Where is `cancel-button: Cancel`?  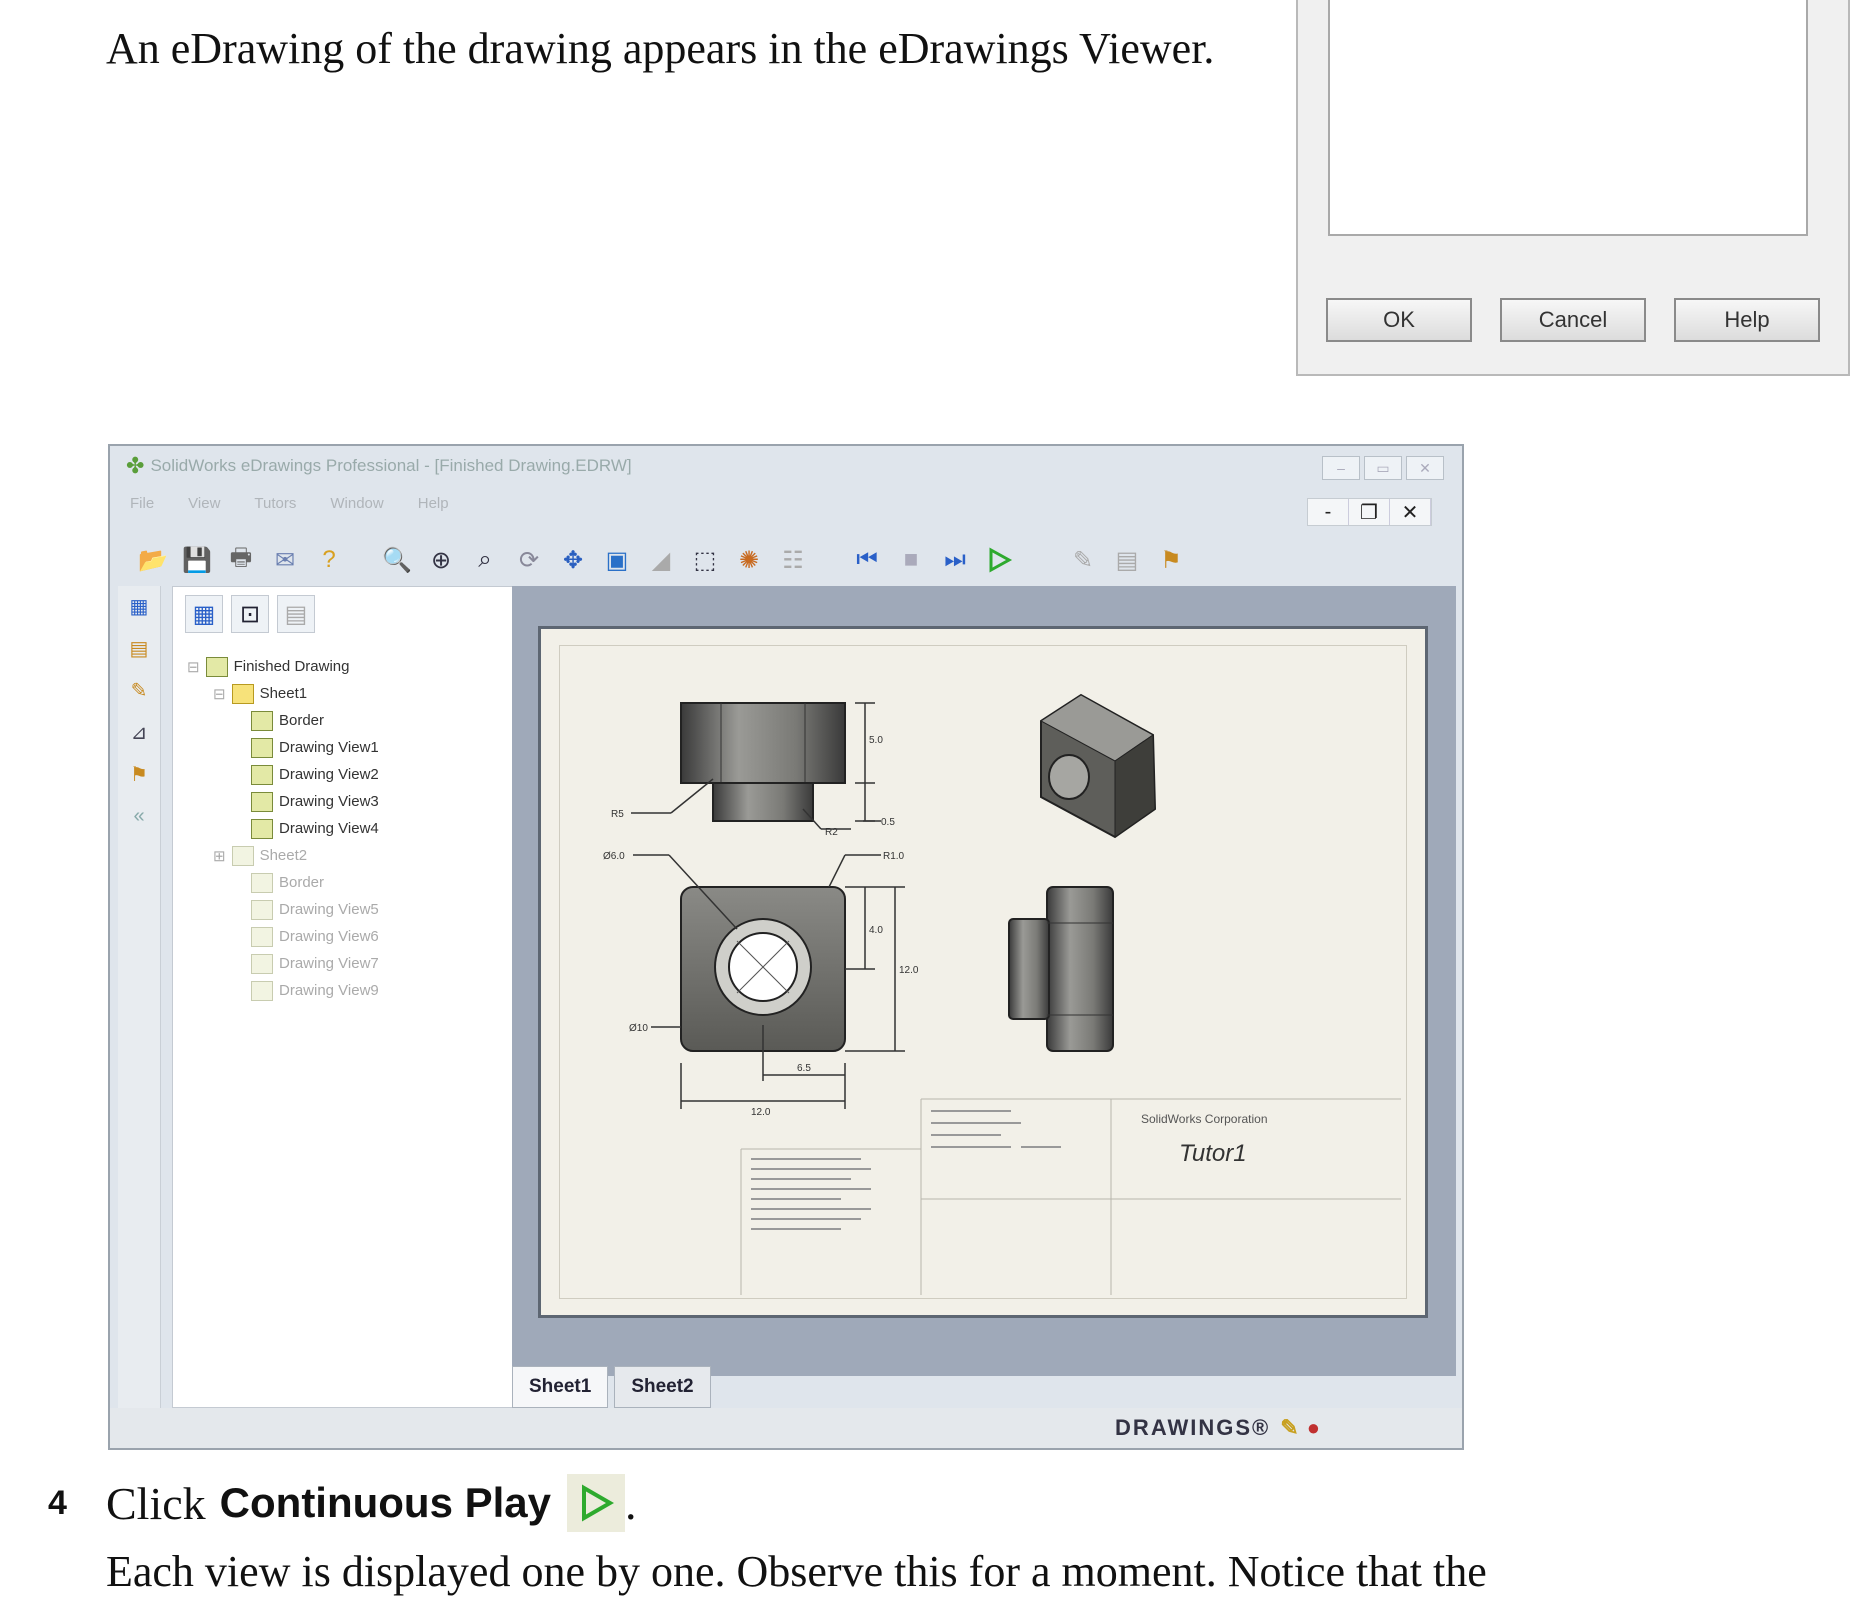
cancel-button: Cancel is located at coordinates (1573, 320).